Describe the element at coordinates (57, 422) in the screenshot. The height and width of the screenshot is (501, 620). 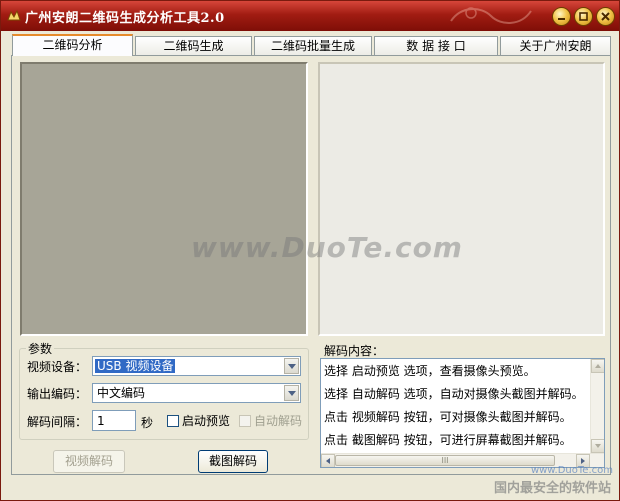
I see `interval-label: 解码间隔：` at that location.